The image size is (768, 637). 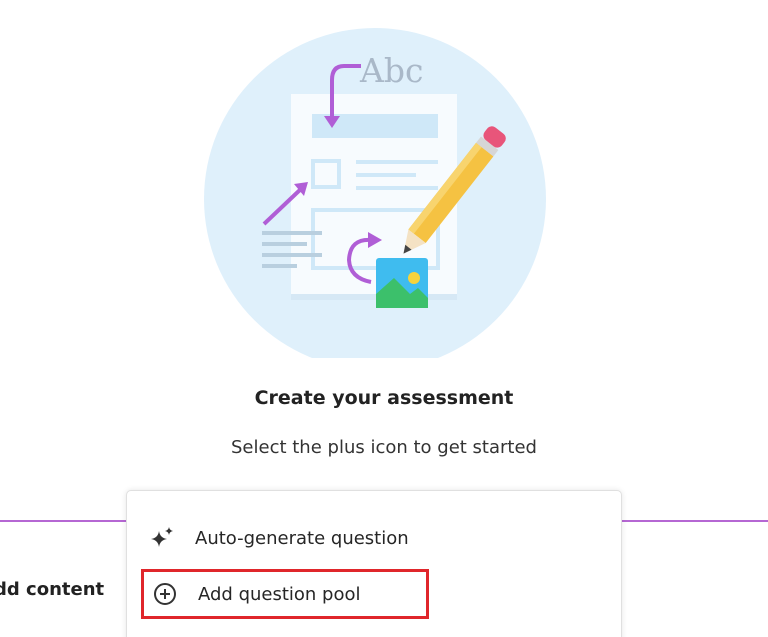 I want to click on add-question-pool-item: Add question pool, so click(x=285, y=594).